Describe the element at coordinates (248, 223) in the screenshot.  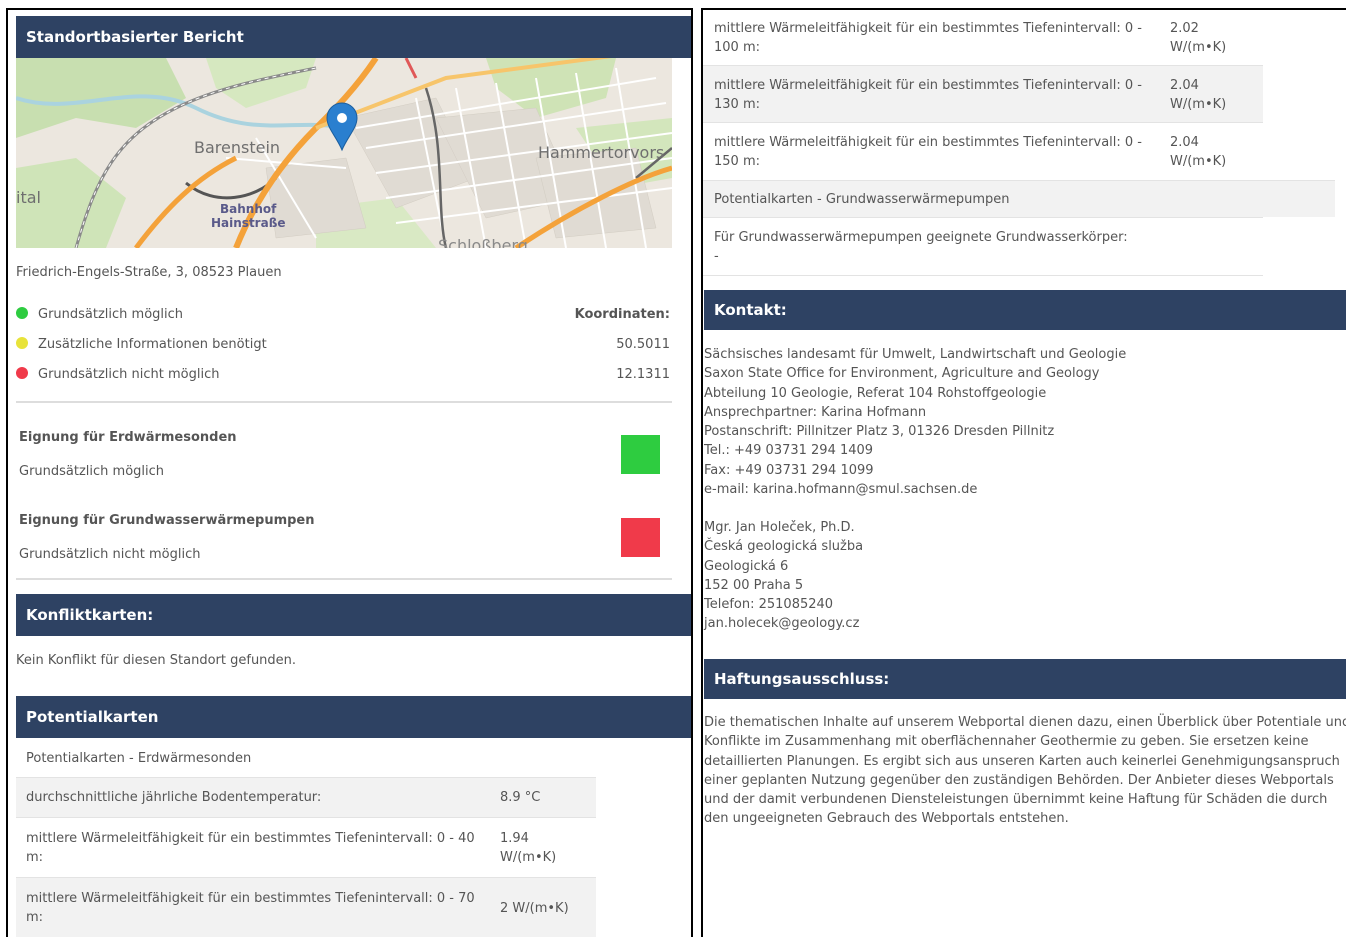
I see `map-label-hainstrasse: Hainstraße` at that location.